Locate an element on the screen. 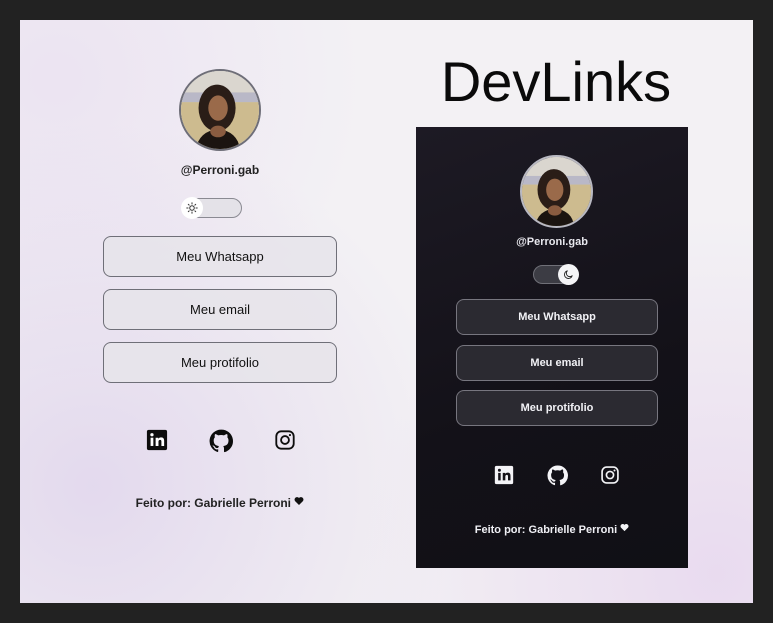 The image size is (773, 623). sun-icon is located at coordinates (192, 208).